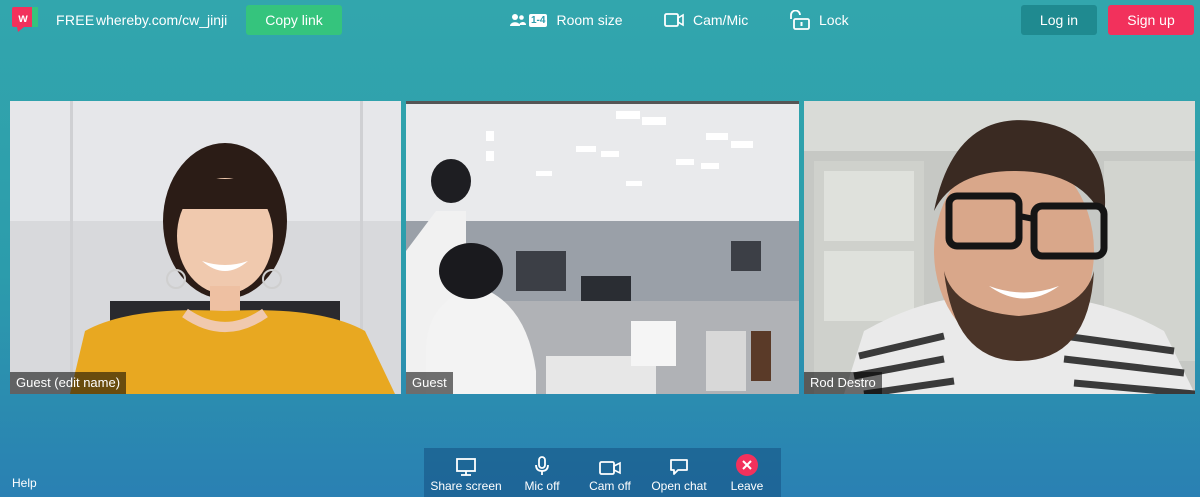 Image resolution: width=1200 pixels, height=497 pixels. What do you see at coordinates (22, 18) in the screenshot?
I see `svg-text: w` at bounding box center [22, 18].